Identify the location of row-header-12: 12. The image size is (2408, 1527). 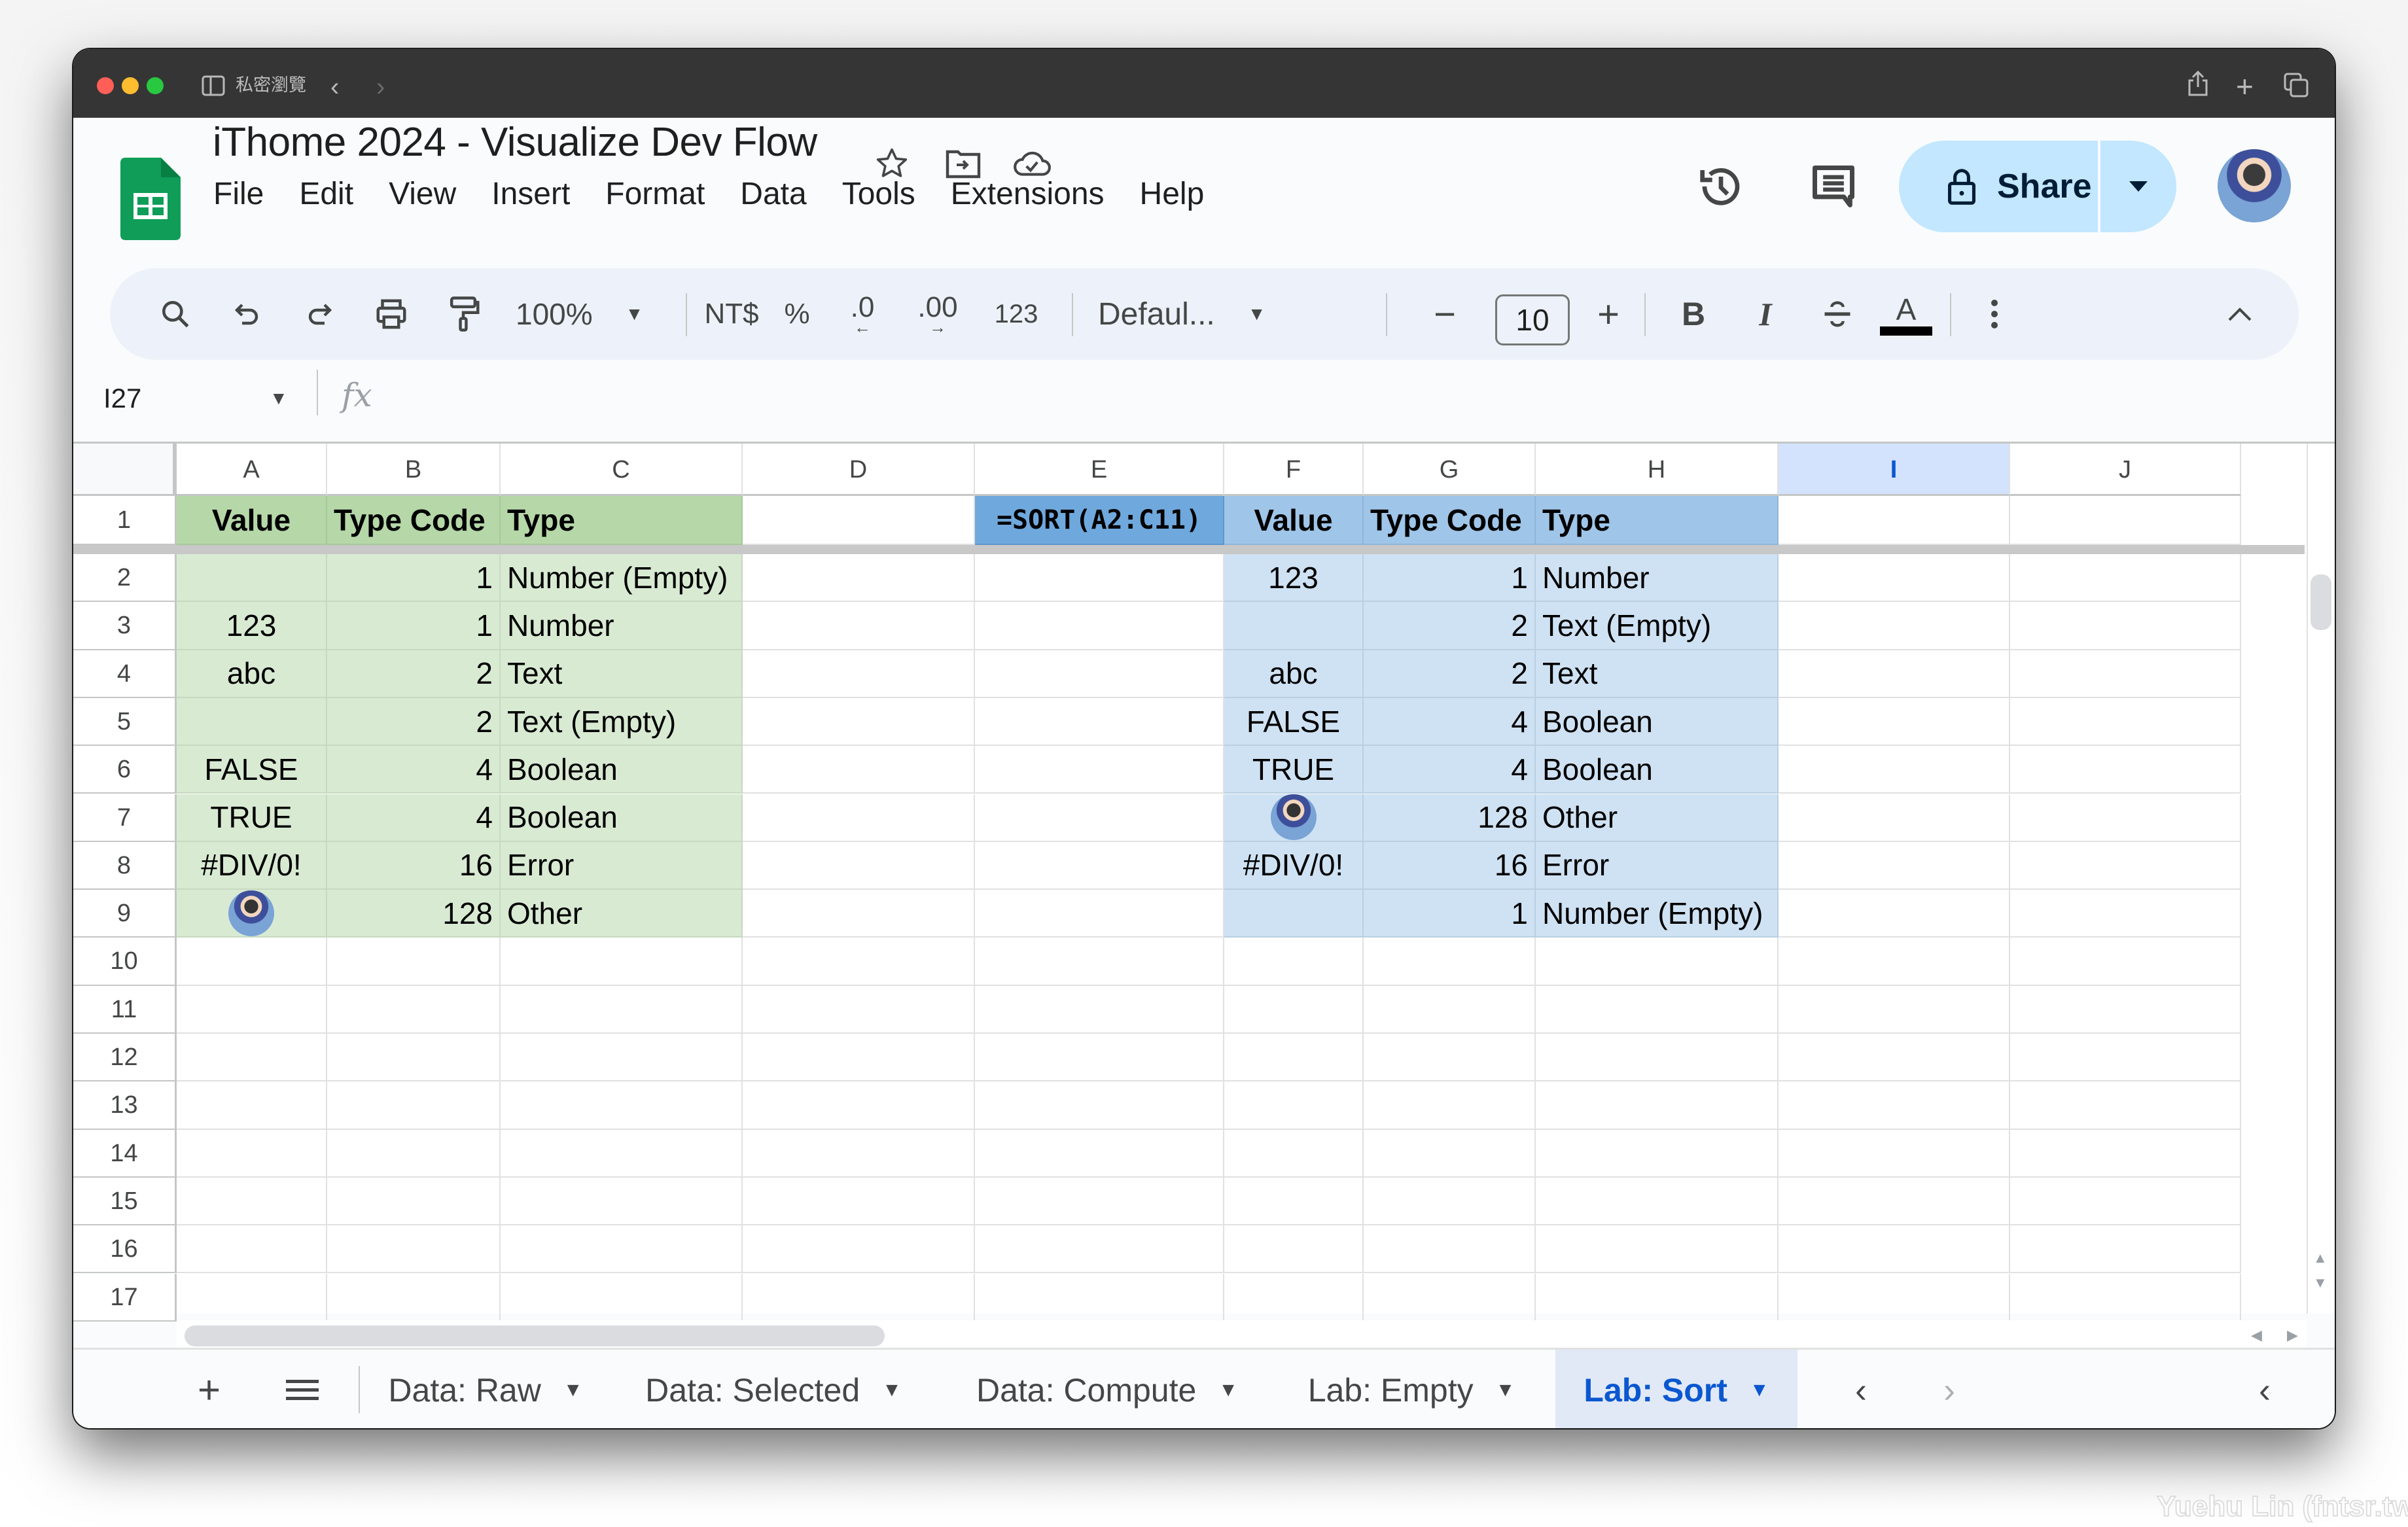
(125, 1058).